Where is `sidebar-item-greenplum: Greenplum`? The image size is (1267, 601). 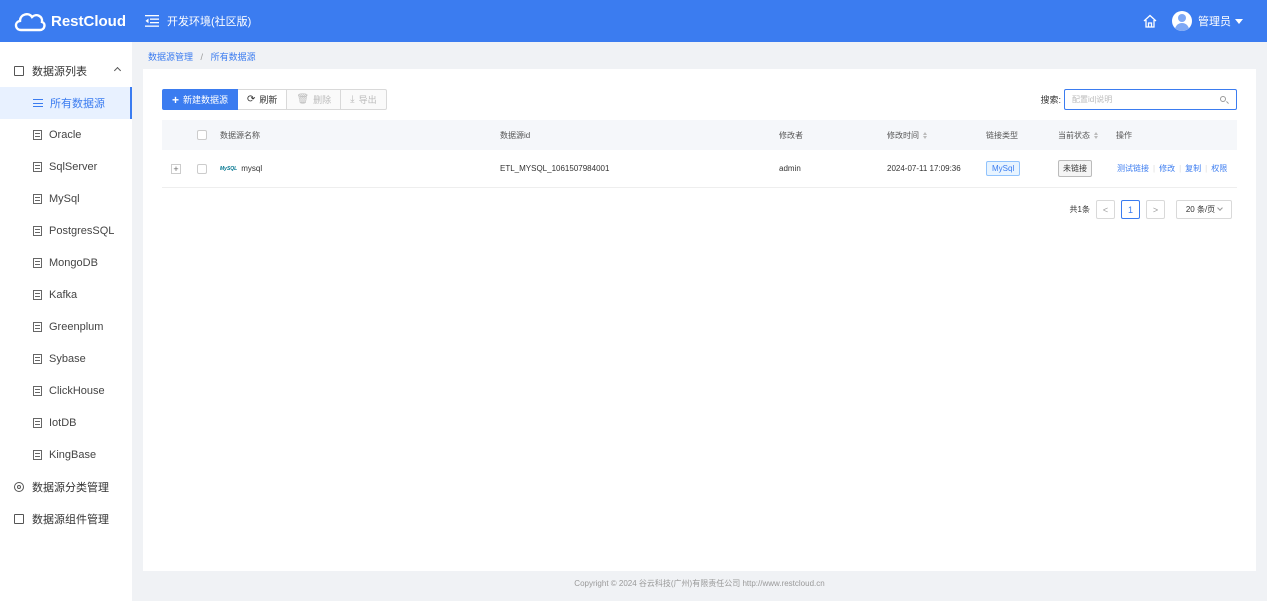
sidebar-item-greenplum: Greenplum is located at coordinates (66, 327).